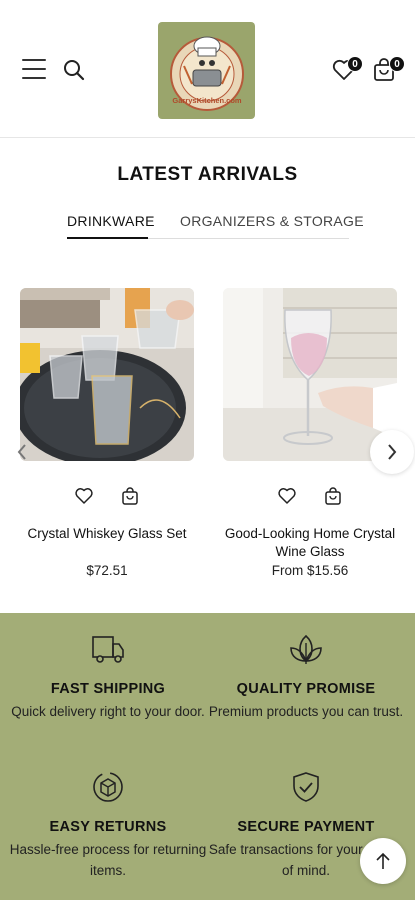 The height and width of the screenshot is (900, 415). I want to click on arrow-up-icon, so click(383, 860).